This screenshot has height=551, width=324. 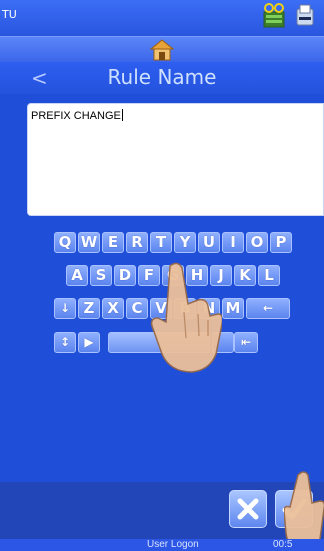 I want to click on key-t: T, so click(x=161, y=242).